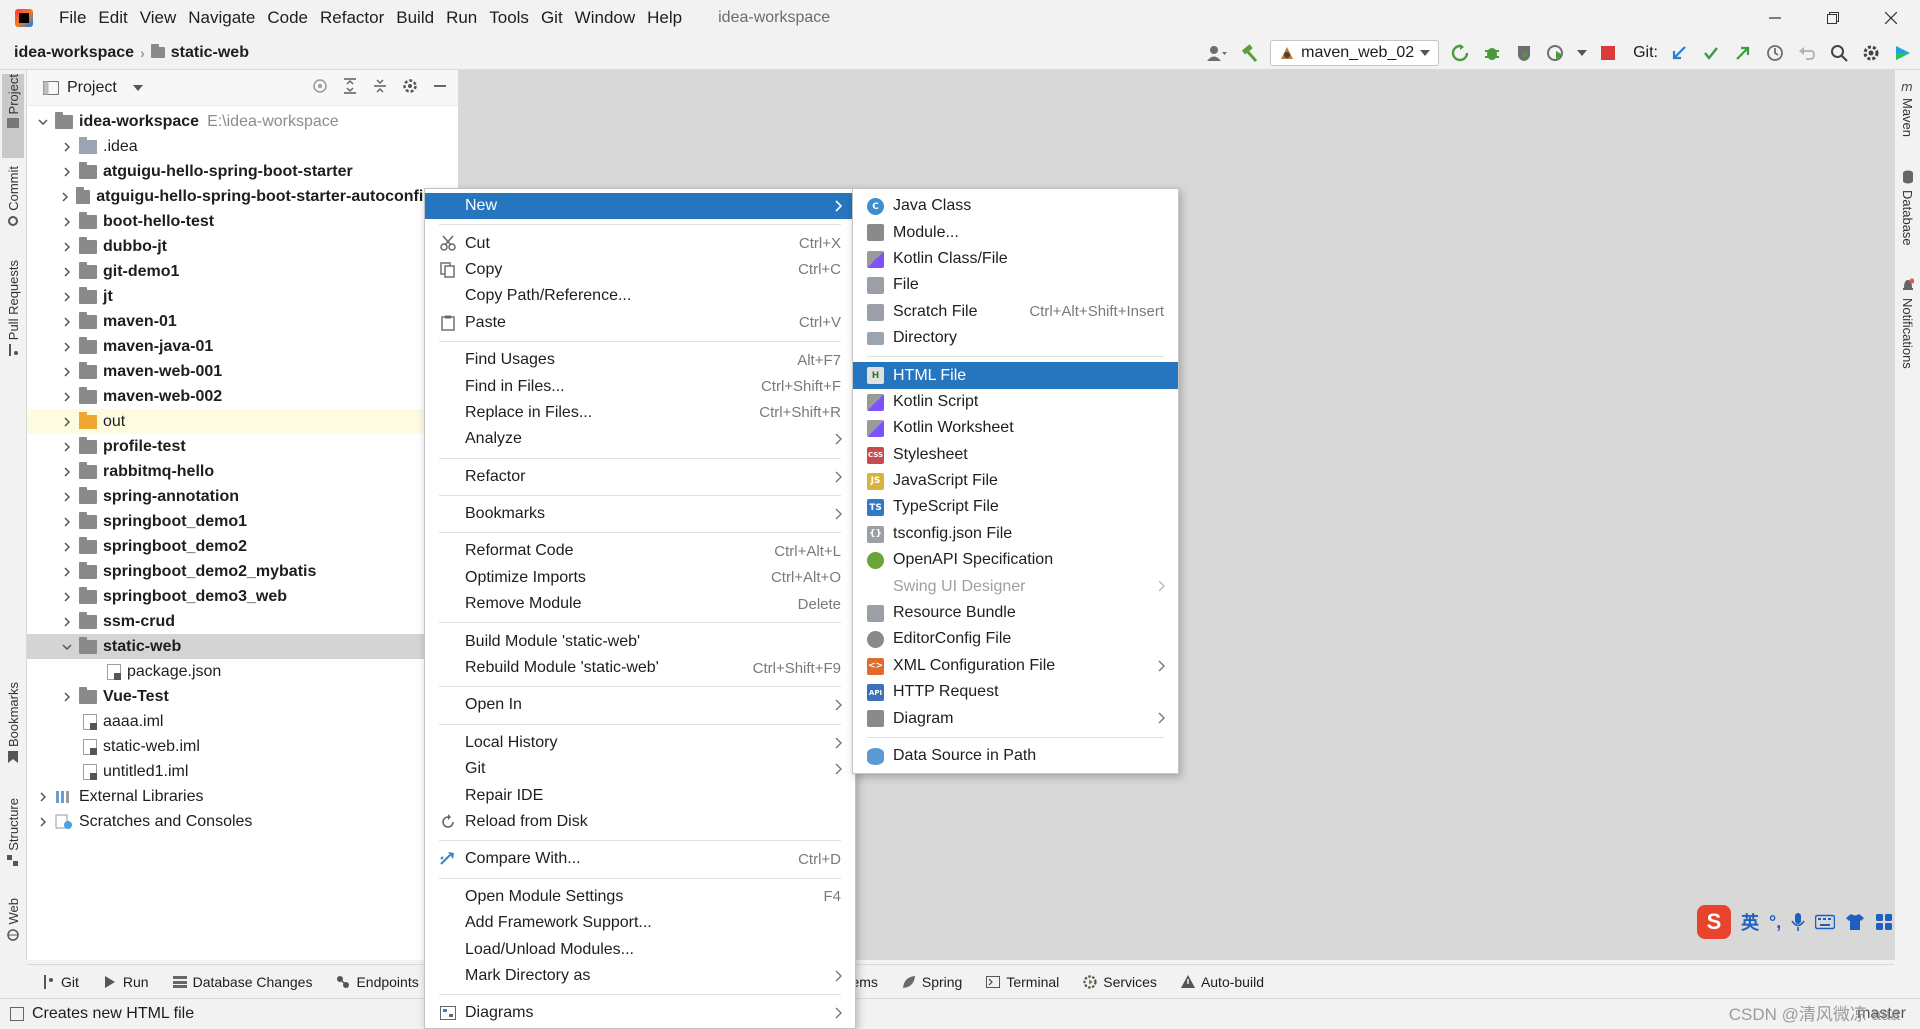 The height and width of the screenshot is (1029, 1920). What do you see at coordinates (1015, 560) in the screenshot?
I see `submenu-item-openapi: OpenAPI Specification` at bounding box center [1015, 560].